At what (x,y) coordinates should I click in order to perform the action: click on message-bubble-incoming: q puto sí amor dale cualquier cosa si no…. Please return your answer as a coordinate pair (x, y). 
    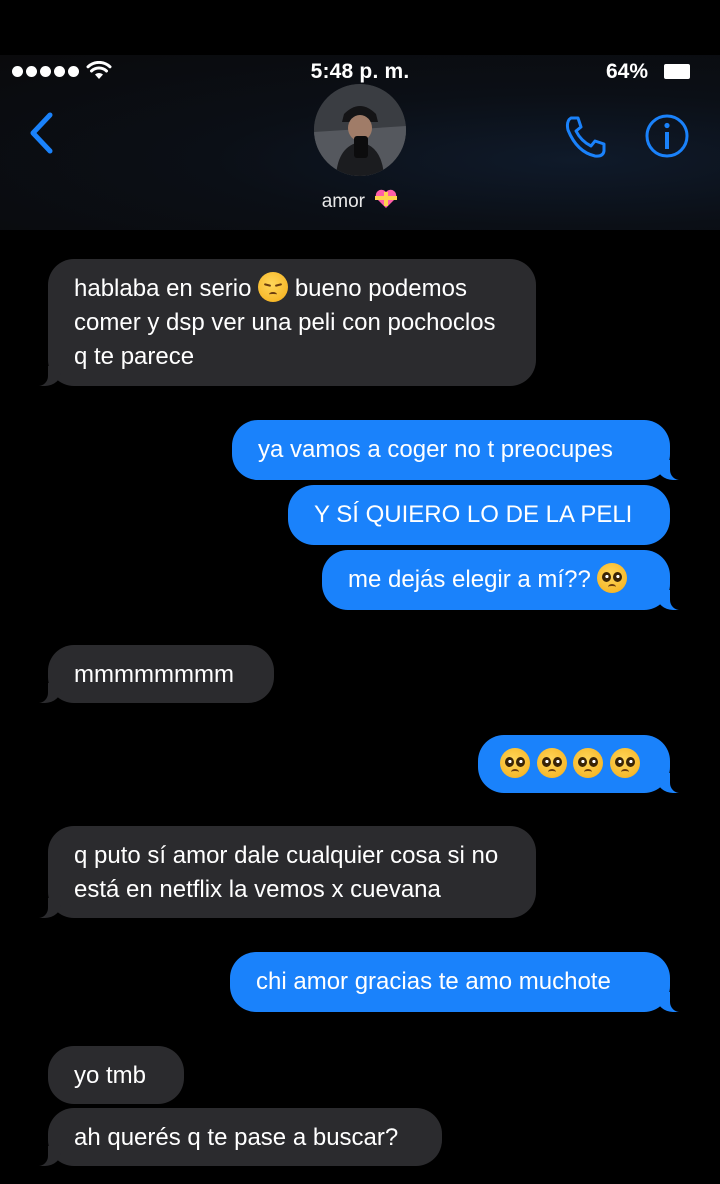
    Looking at the image, I should click on (282, 872).